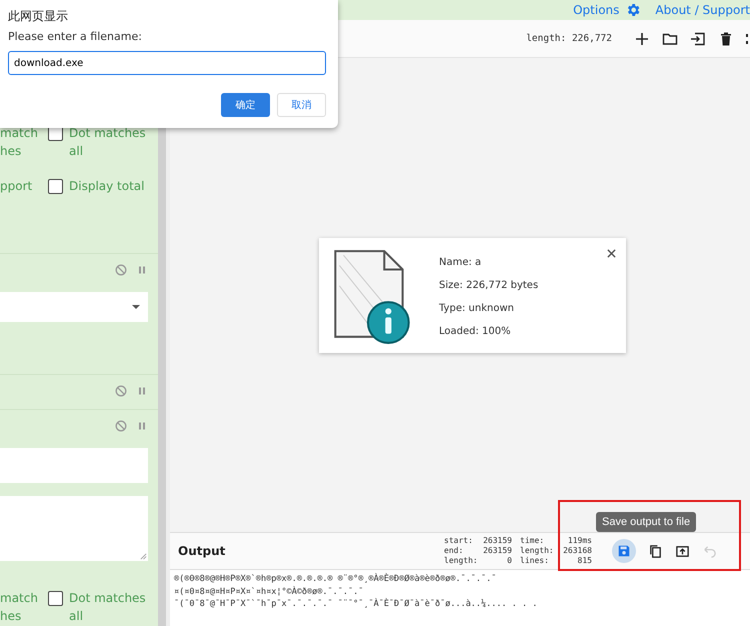 The image size is (750, 626). Describe the element at coordinates (143, 556) in the screenshot. I see `resize-grip-icon` at that location.